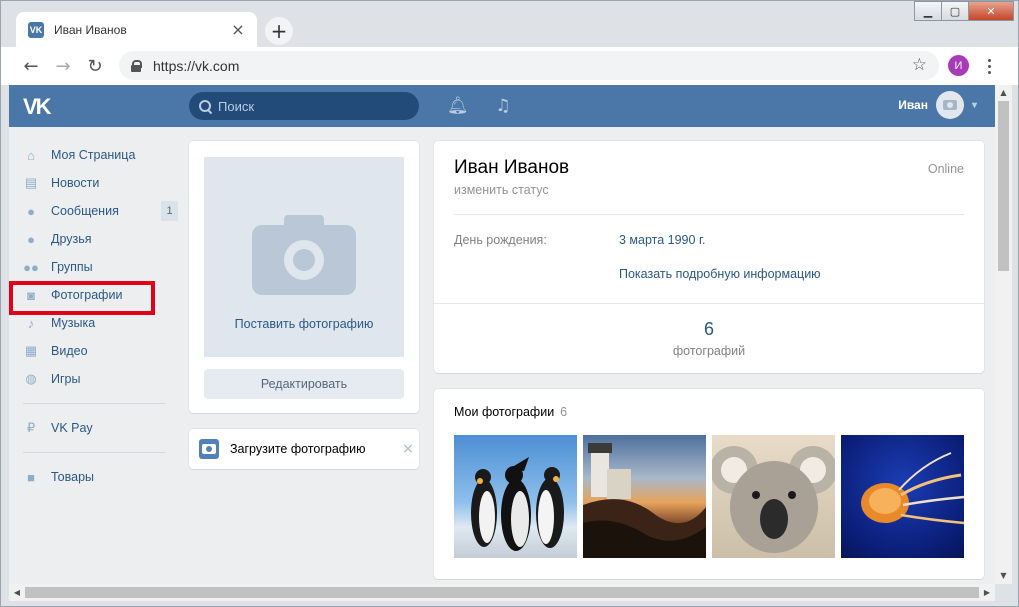 The height and width of the screenshot is (607, 1019). What do you see at coordinates (87, 295) in the screenshot?
I see `menu-item-label: Фотографии` at bounding box center [87, 295].